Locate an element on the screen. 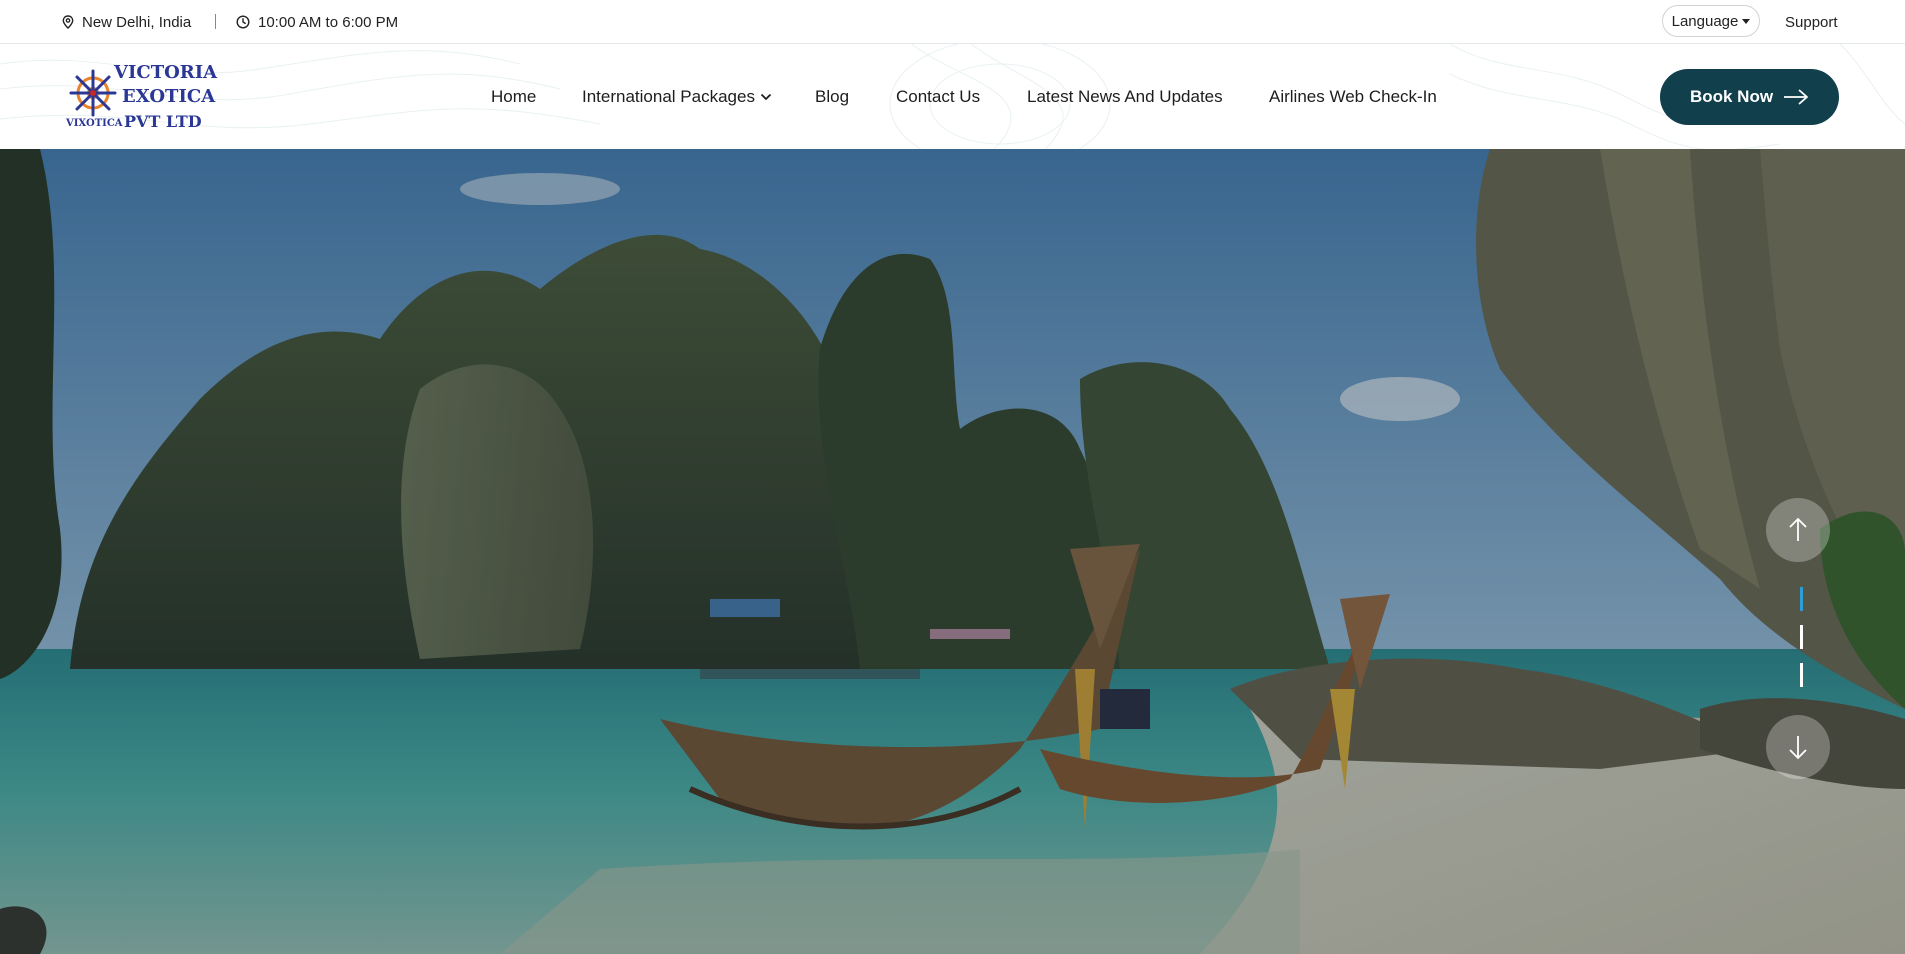 The image size is (1905, 954). location-info: New Delhi, India is located at coordinates (126, 22).